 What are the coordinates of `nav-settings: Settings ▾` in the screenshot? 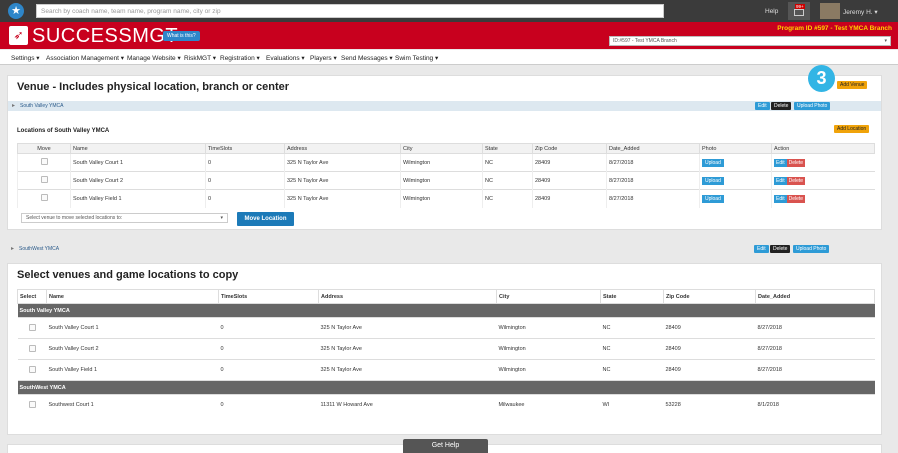 It's located at (25, 58).